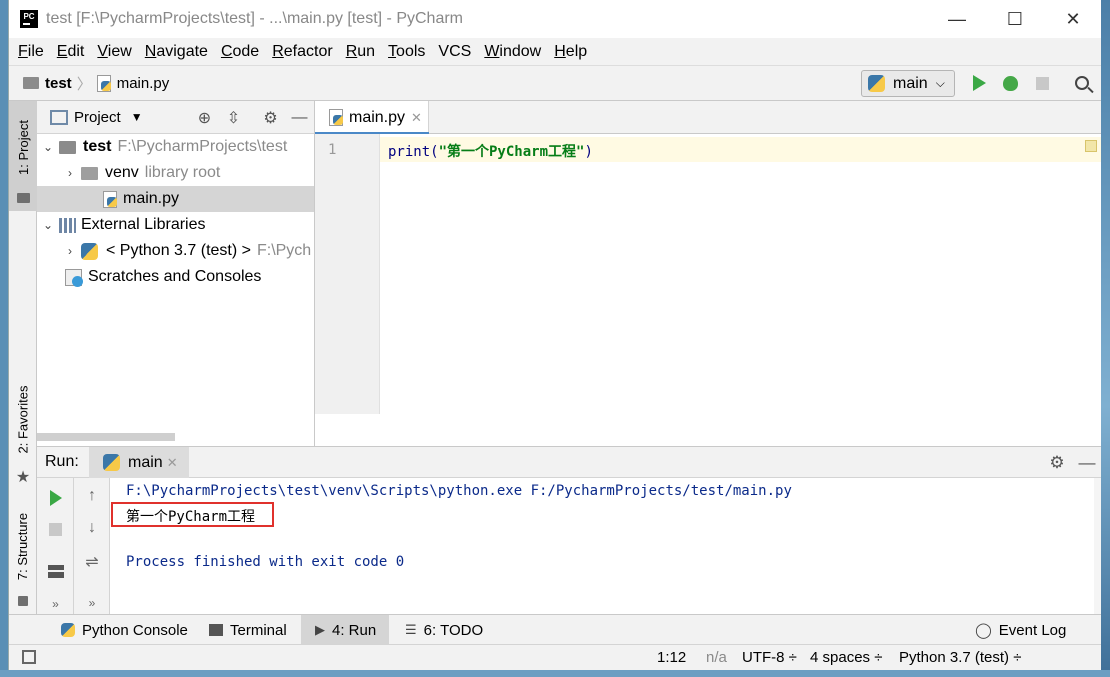 The height and width of the screenshot is (677, 1110). Describe the element at coordinates (58, 83) in the screenshot. I see `breadcrumb-project: test` at that location.